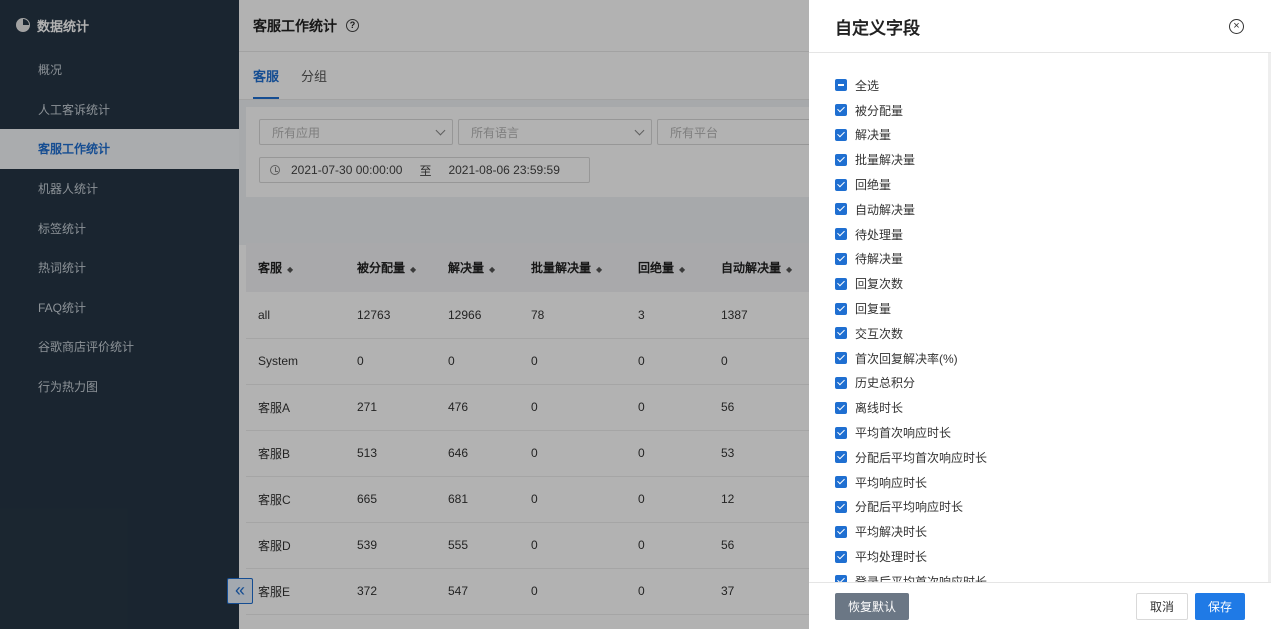 This screenshot has width=1271, height=629. I want to click on field-checkbox-row: 自动解决量, so click(1053, 209).